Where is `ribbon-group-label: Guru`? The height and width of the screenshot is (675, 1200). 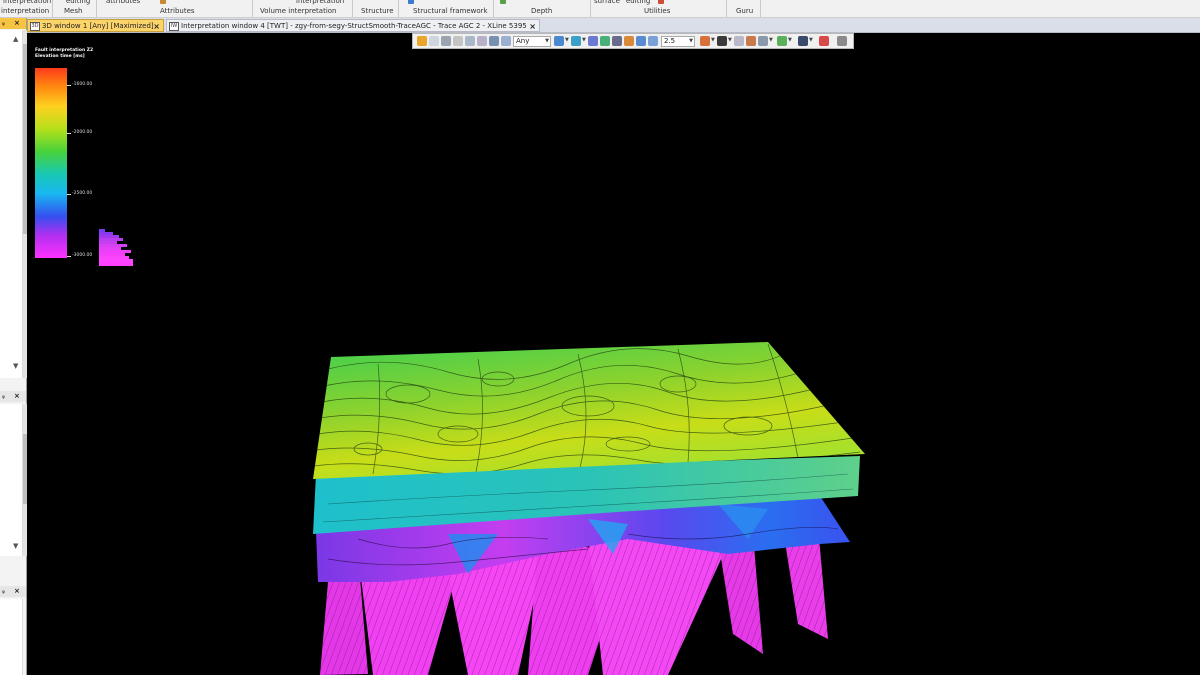
ribbon-group-label: Guru is located at coordinates (745, 11).